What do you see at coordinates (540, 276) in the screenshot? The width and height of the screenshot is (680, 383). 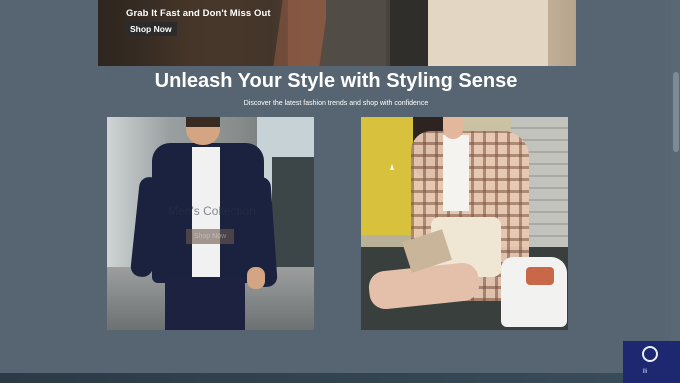 I see `shopping-bag-logo` at bounding box center [540, 276].